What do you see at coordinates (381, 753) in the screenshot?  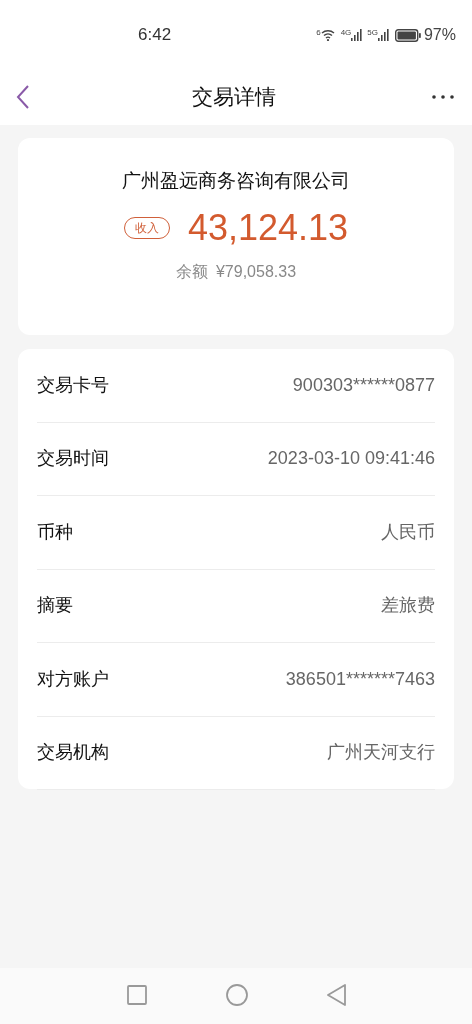 I see `detail-value: 广州天河支行` at bounding box center [381, 753].